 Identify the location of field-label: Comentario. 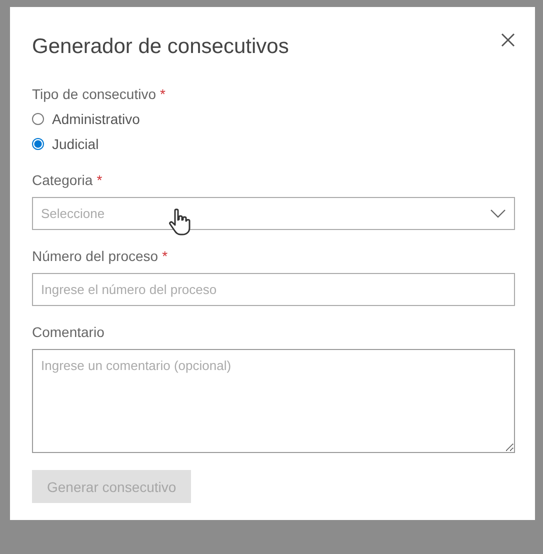
(68, 332).